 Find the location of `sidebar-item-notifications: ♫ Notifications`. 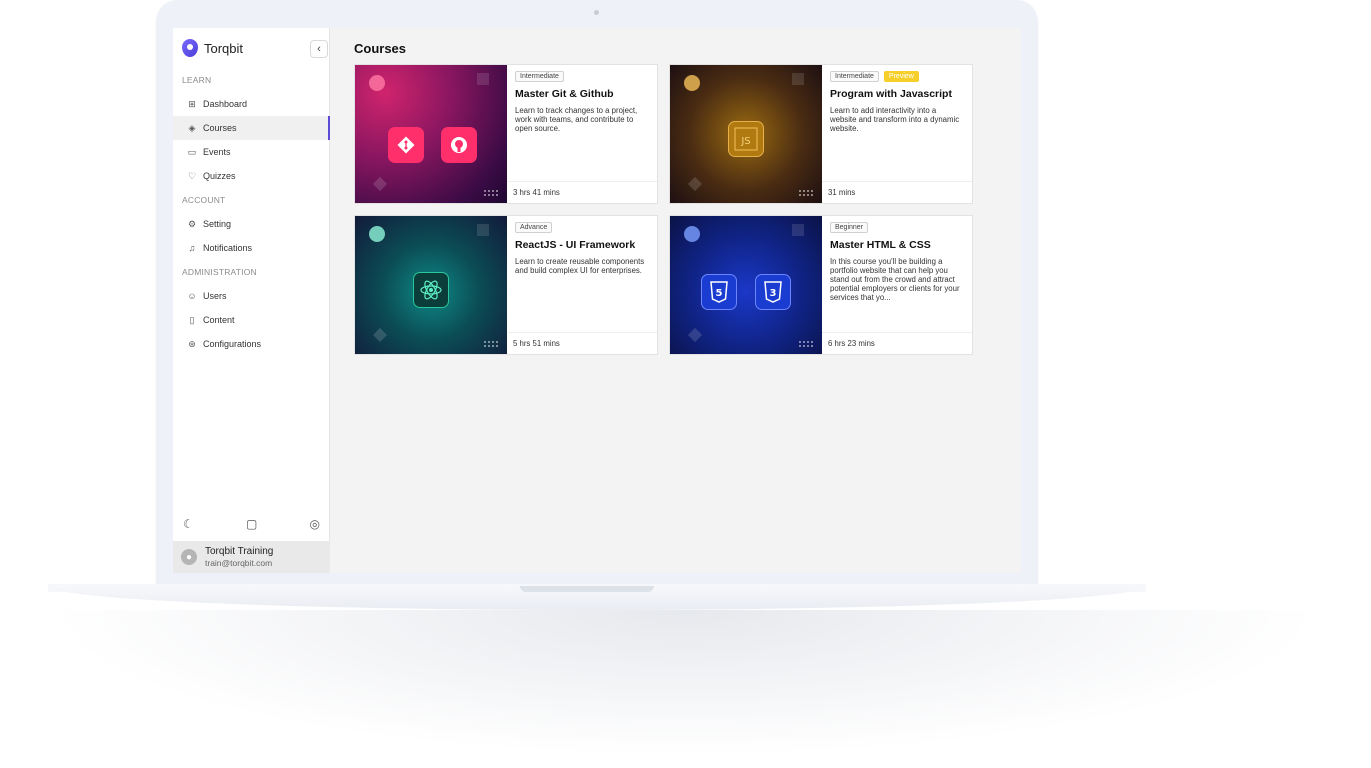

sidebar-item-notifications: ♫ Notifications is located at coordinates (251, 248).